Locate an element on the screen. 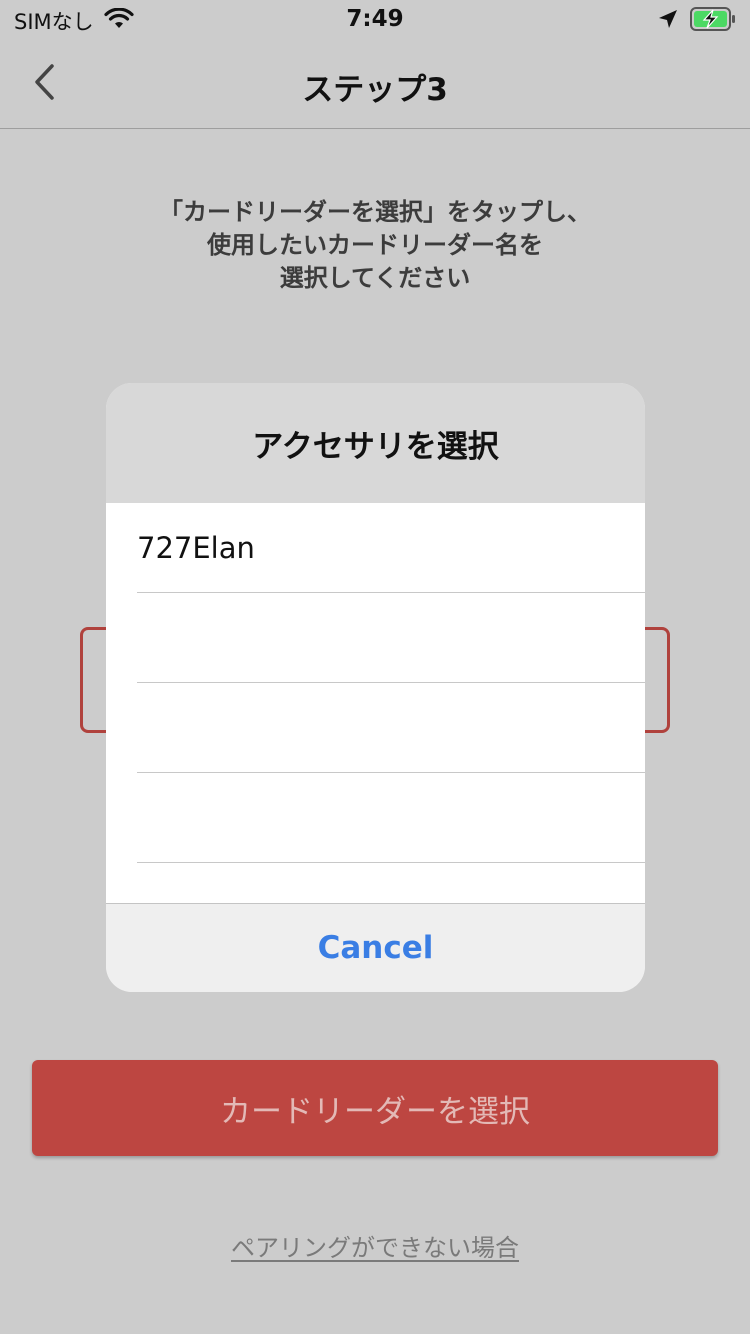 Image resolution: width=750 pixels, height=1334 pixels. battery-charging-icon is located at coordinates (713, 21).